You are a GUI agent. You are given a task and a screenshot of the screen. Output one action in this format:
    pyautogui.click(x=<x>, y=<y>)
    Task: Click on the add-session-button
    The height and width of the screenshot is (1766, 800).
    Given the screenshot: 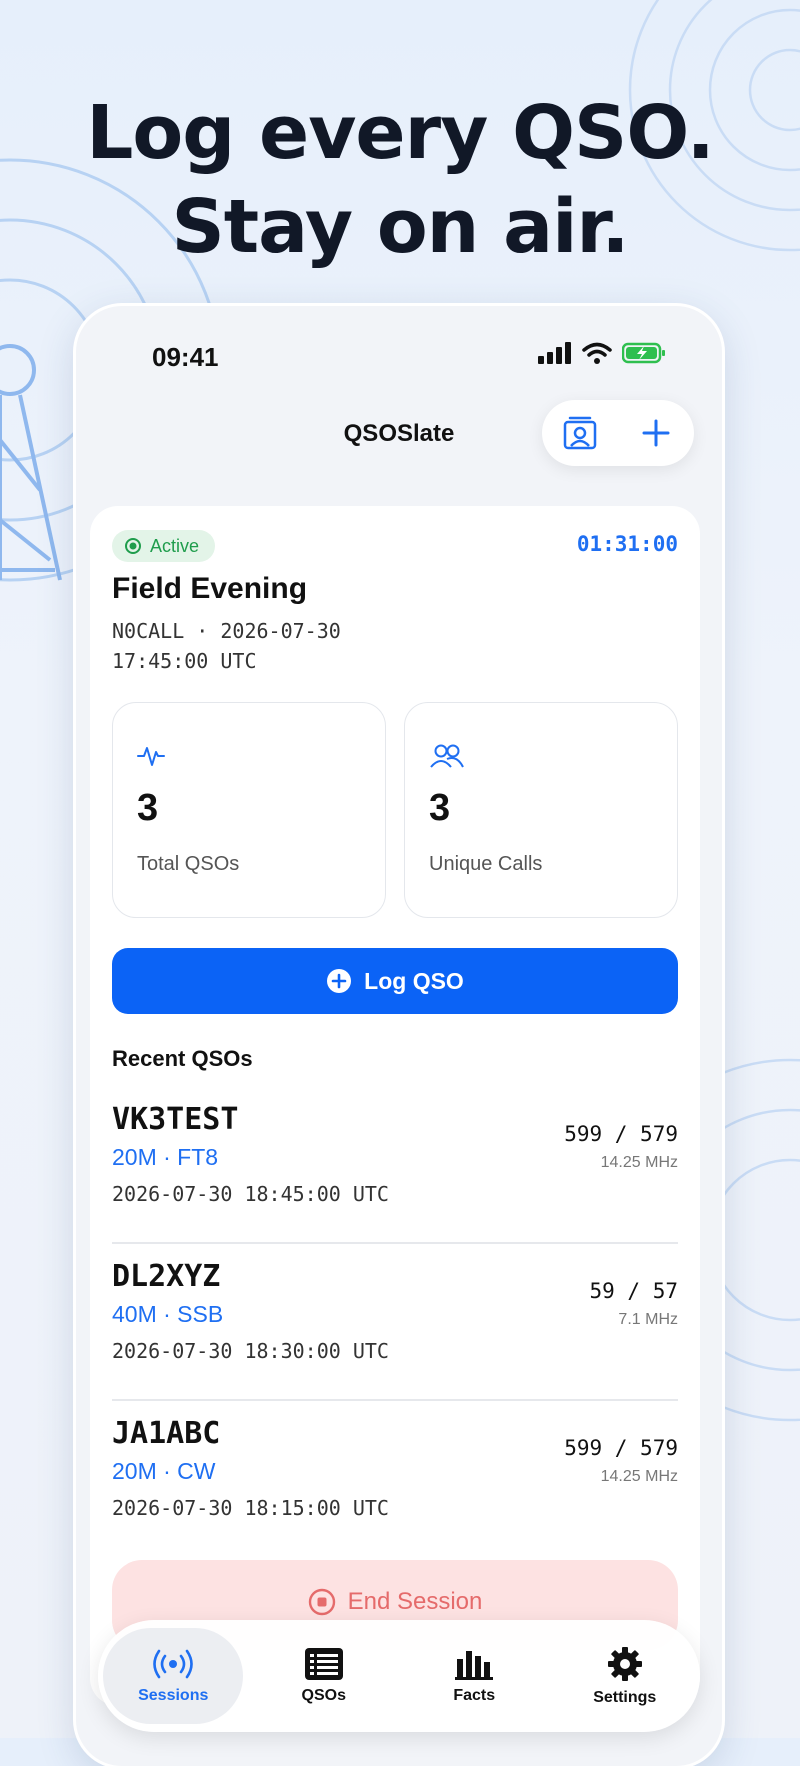 What is the action you would take?
    pyautogui.click(x=656, y=433)
    